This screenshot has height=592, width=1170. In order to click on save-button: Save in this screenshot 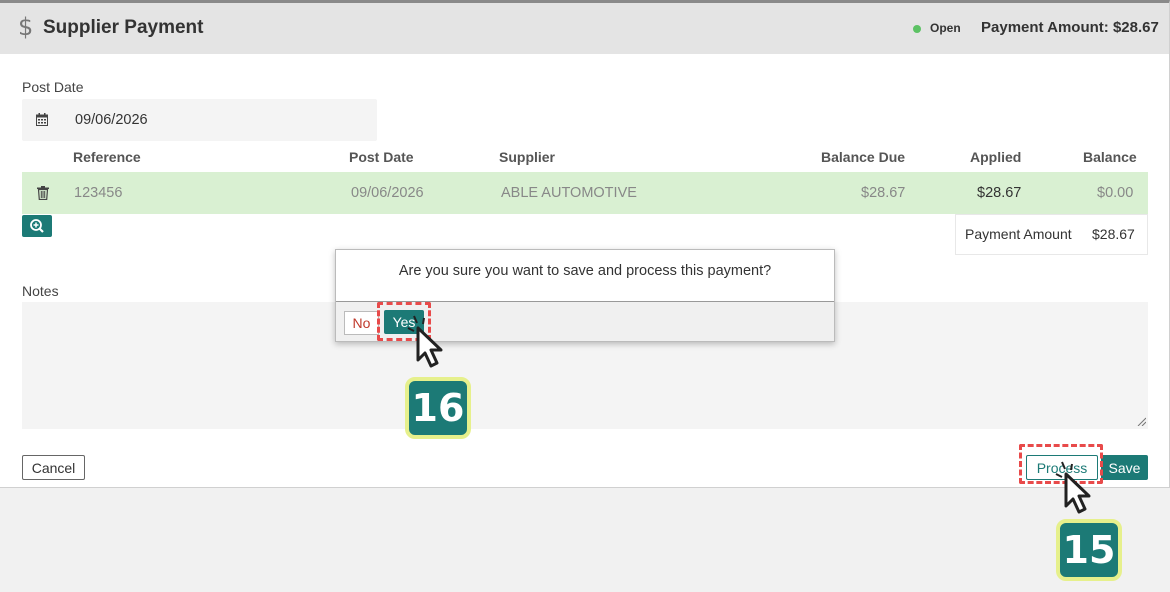, I will do `click(1124, 467)`.